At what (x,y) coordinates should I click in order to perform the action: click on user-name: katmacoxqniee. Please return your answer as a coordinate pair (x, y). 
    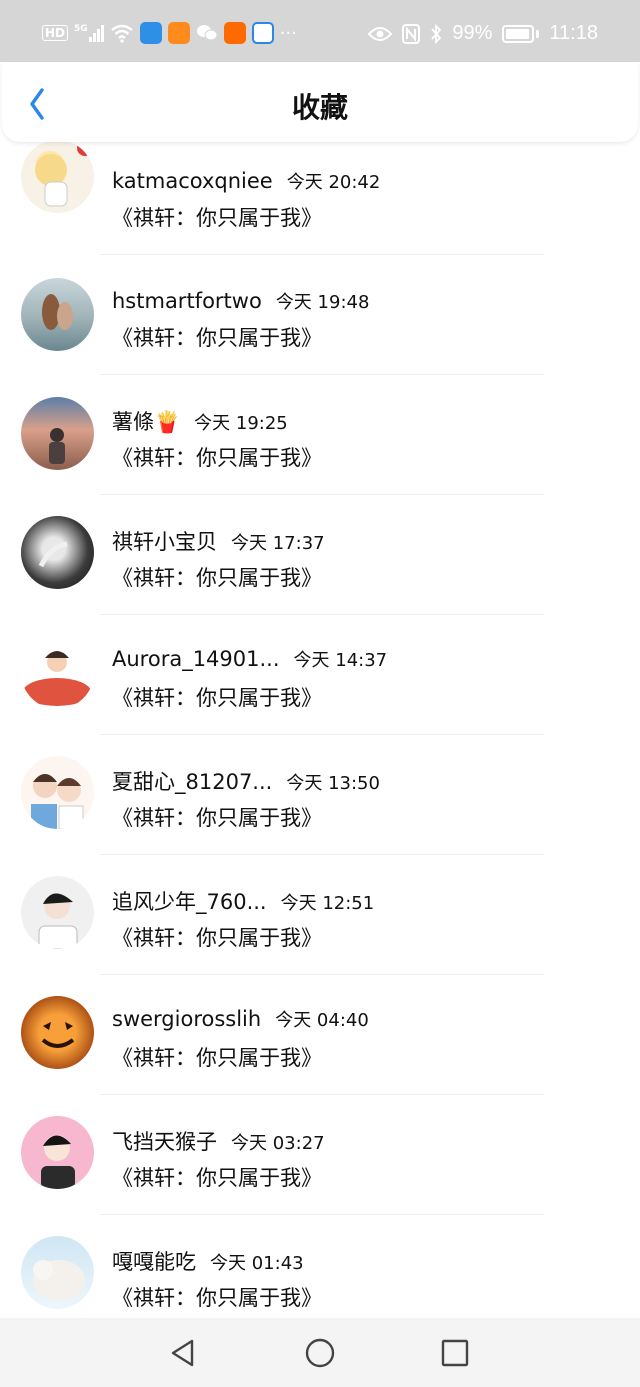
    Looking at the image, I should click on (192, 181).